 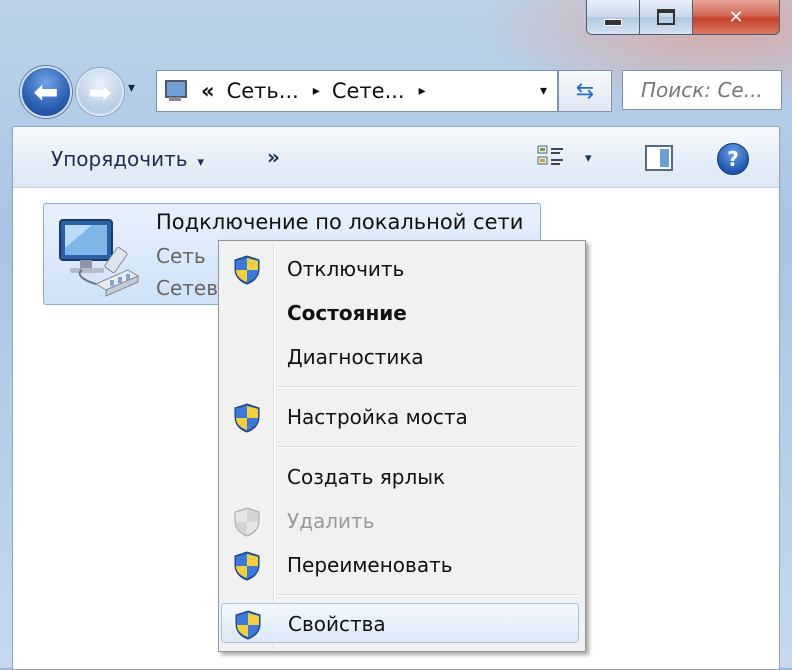 I want to click on menu-item-create-shortcut: Создать ярлык, so click(x=400, y=477).